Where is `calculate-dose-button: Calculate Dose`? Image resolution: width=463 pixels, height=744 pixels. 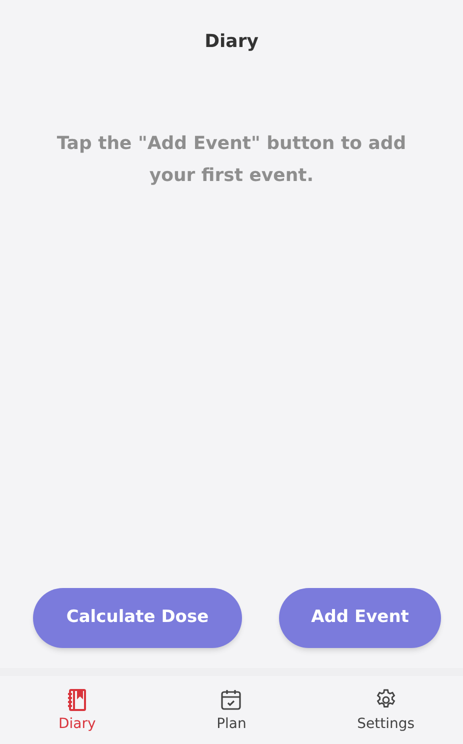
calculate-dose-button: Calculate Dose is located at coordinates (137, 618).